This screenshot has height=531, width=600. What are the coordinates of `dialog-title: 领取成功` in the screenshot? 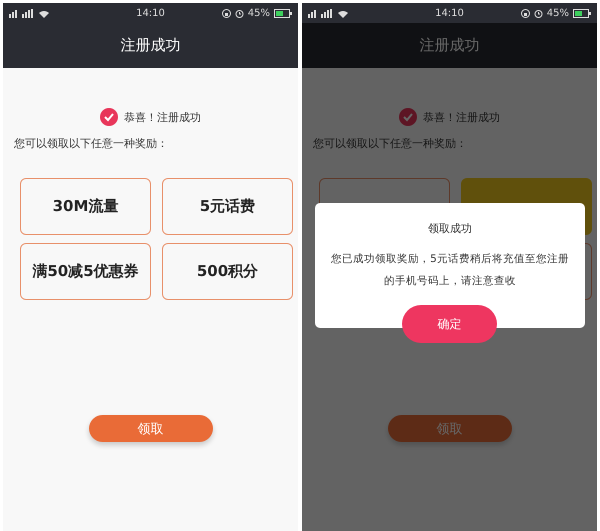 It's located at (450, 228).